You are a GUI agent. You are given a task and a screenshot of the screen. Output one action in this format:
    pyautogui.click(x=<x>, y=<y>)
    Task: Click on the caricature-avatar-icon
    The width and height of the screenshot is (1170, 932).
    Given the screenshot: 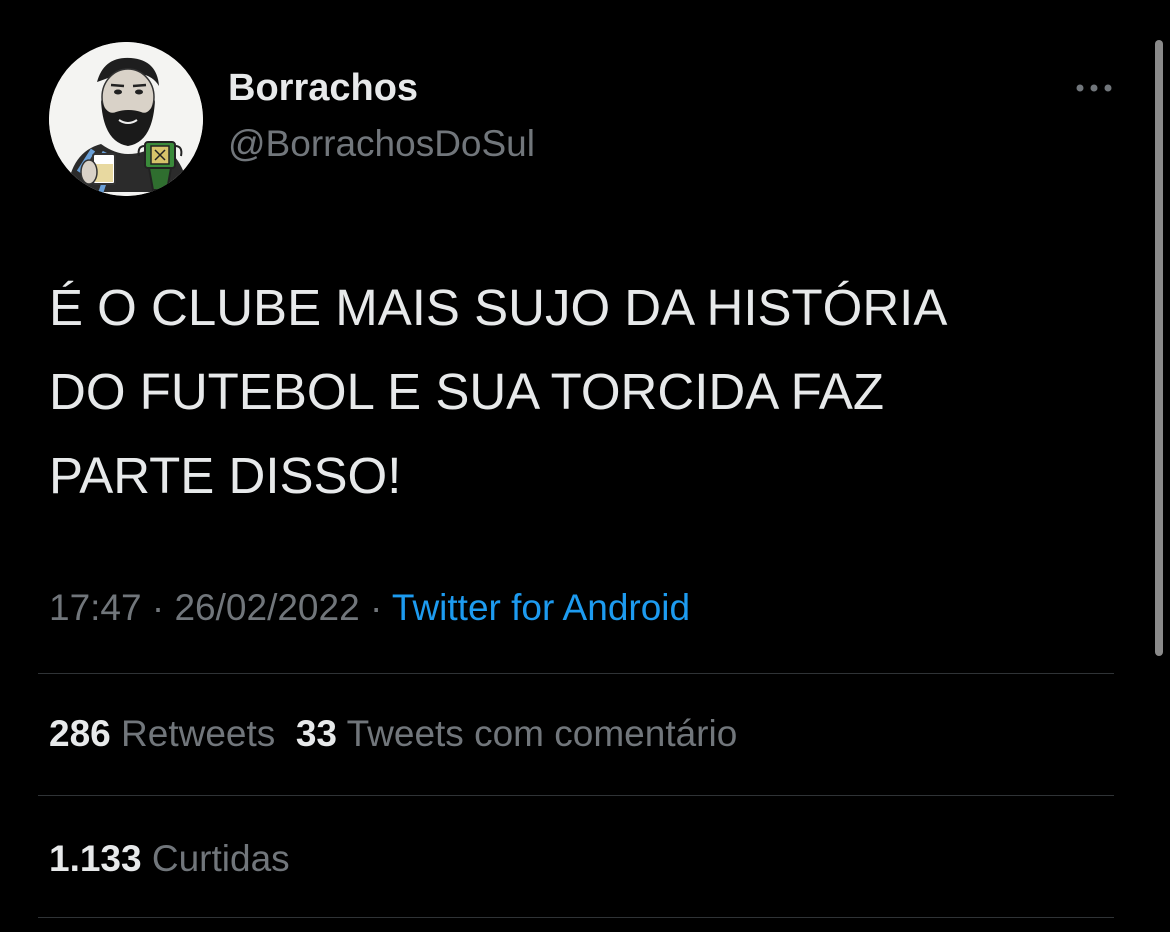 What is the action you would take?
    pyautogui.click(x=126, y=119)
    